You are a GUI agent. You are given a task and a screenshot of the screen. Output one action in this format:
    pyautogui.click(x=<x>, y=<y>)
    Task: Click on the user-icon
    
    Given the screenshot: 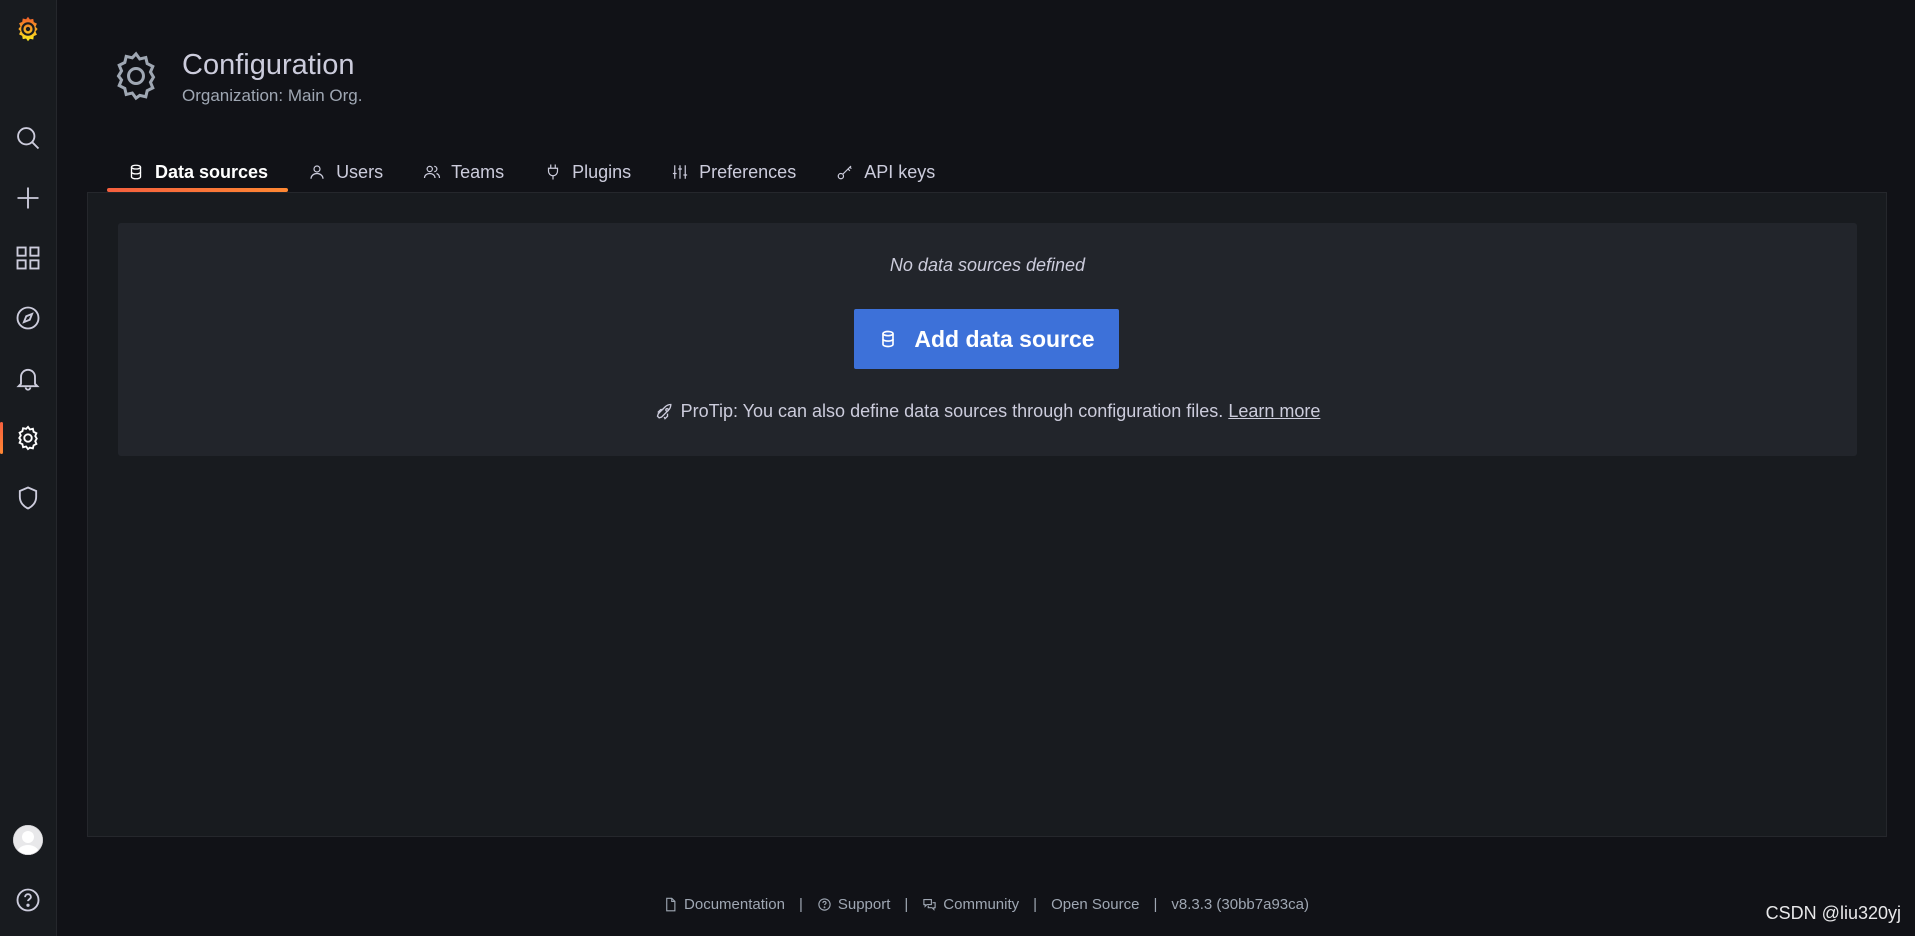 What is the action you would take?
    pyautogui.click(x=317, y=172)
    